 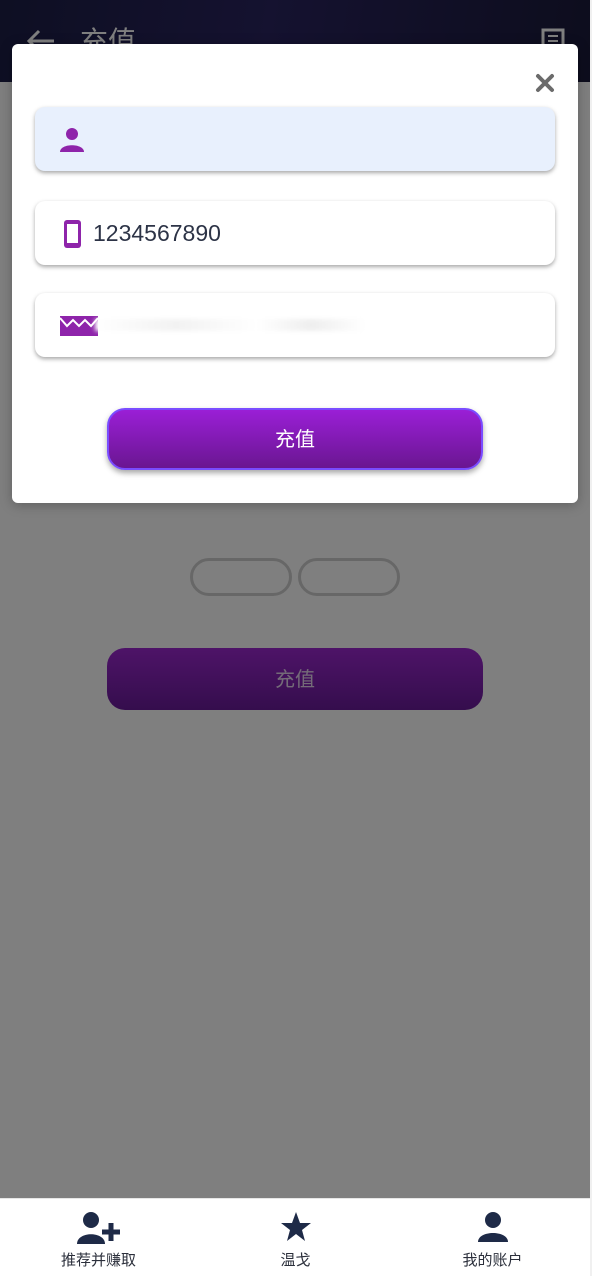 I want to click on email-field, so click(x=295, y=325).